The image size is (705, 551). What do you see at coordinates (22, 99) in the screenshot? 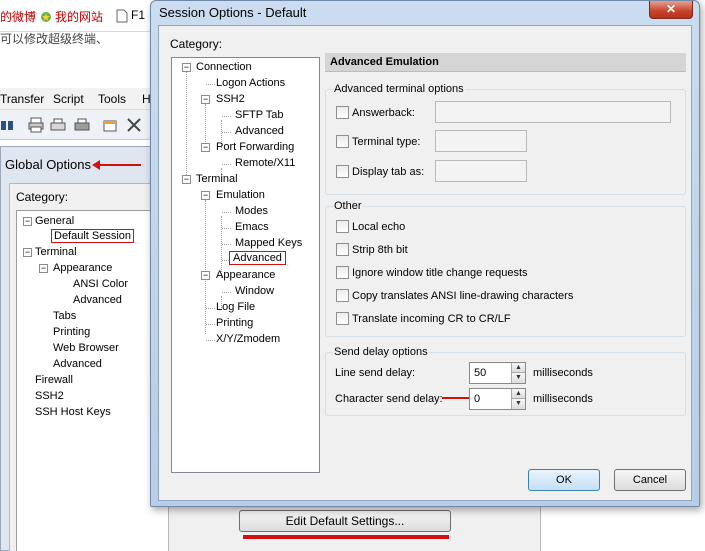
I see `menu-transfer: Transfer` at bounding box center [22, 99].